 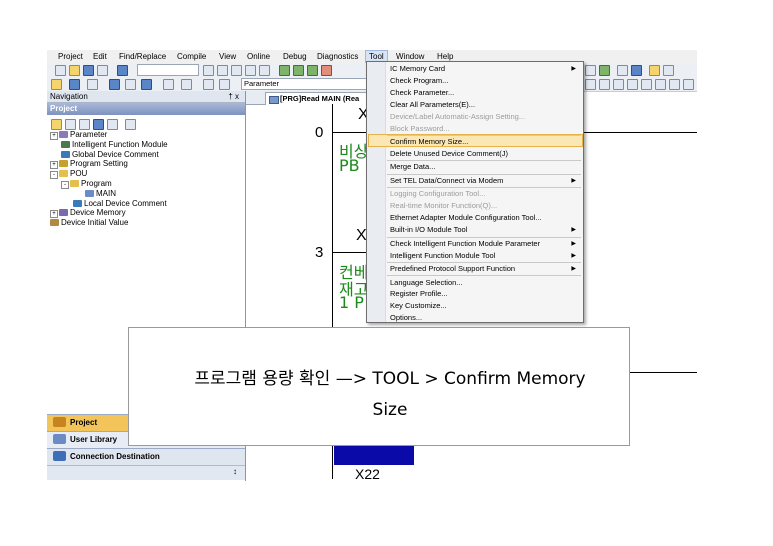 What do you see at coordinates (337, 56) in the screenshot?
I see `menu-diagnostics: Diagnostics` at bounding box center [337, 56].